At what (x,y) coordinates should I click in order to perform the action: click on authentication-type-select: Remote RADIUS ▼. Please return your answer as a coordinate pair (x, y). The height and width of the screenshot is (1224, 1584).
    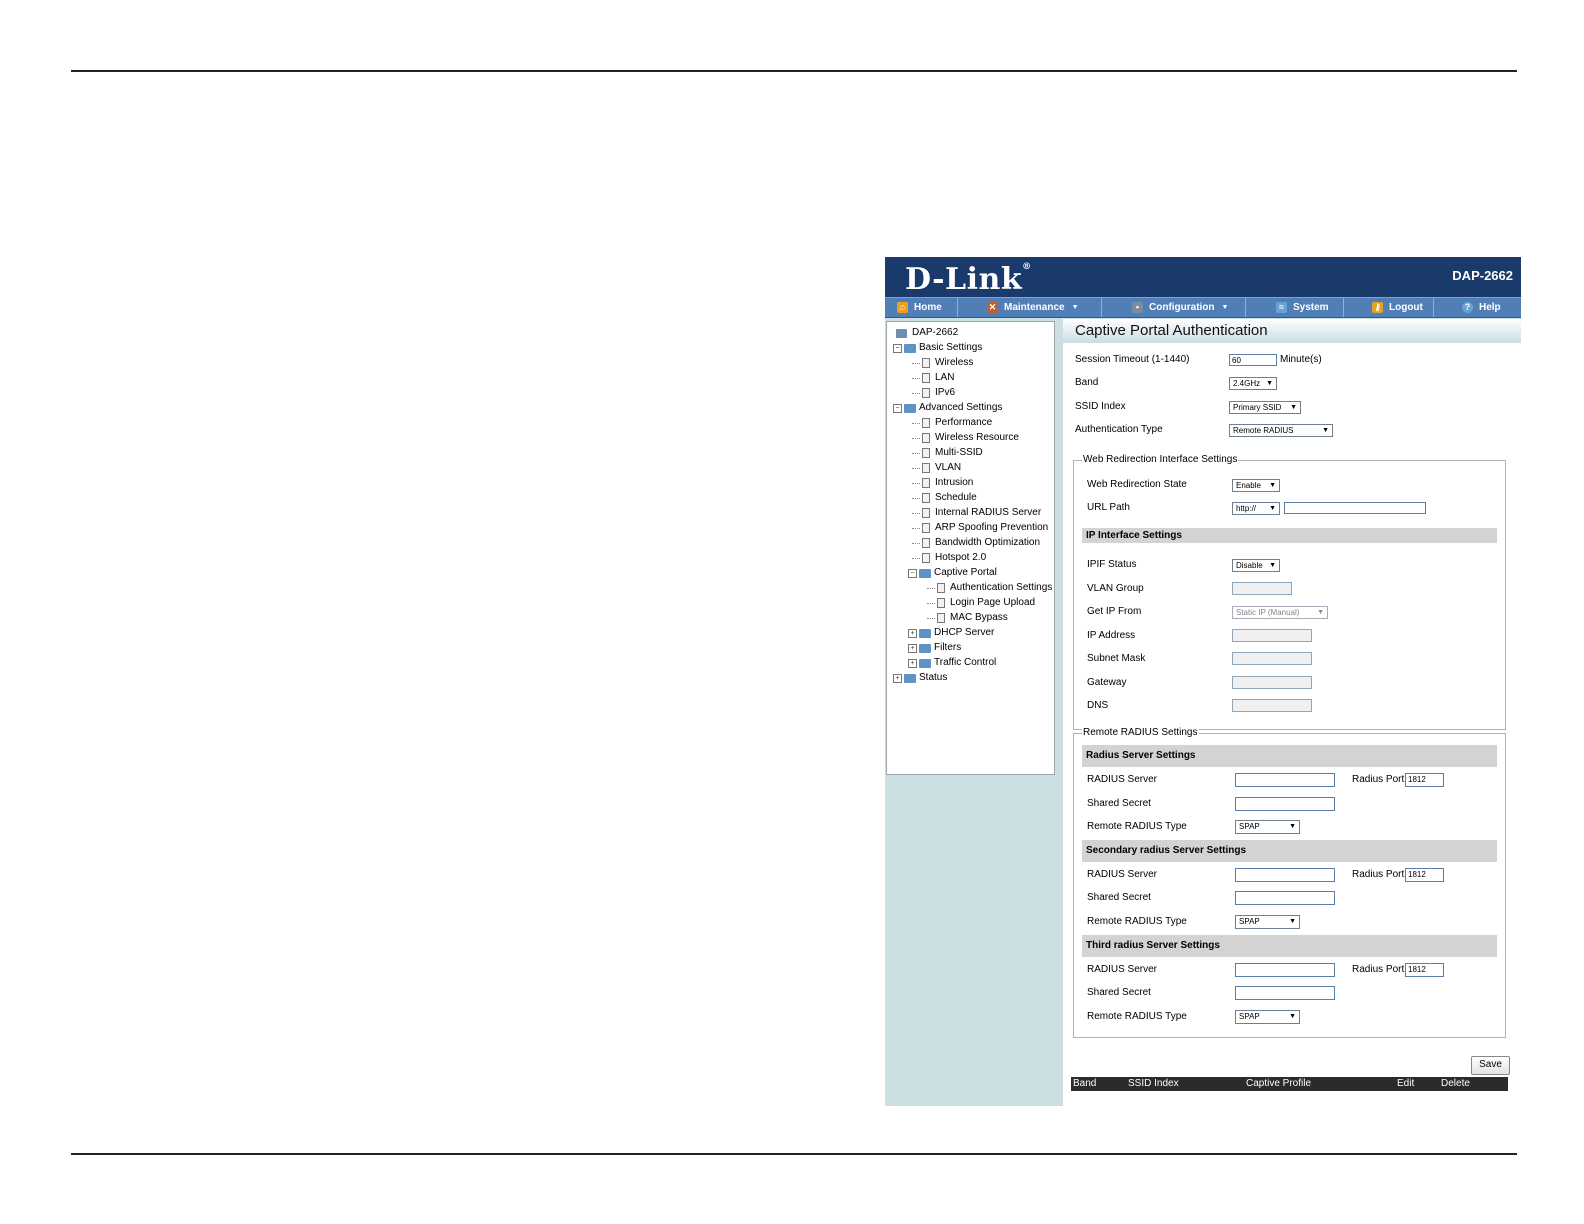
    Looking at the image, I should click on (1281, 430).